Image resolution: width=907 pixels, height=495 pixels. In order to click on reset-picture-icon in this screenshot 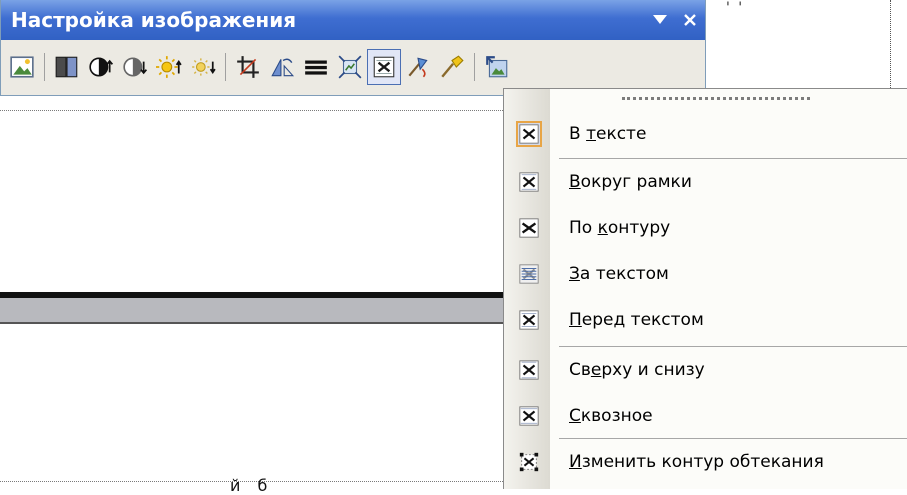, I will do `click(497, 67)`.